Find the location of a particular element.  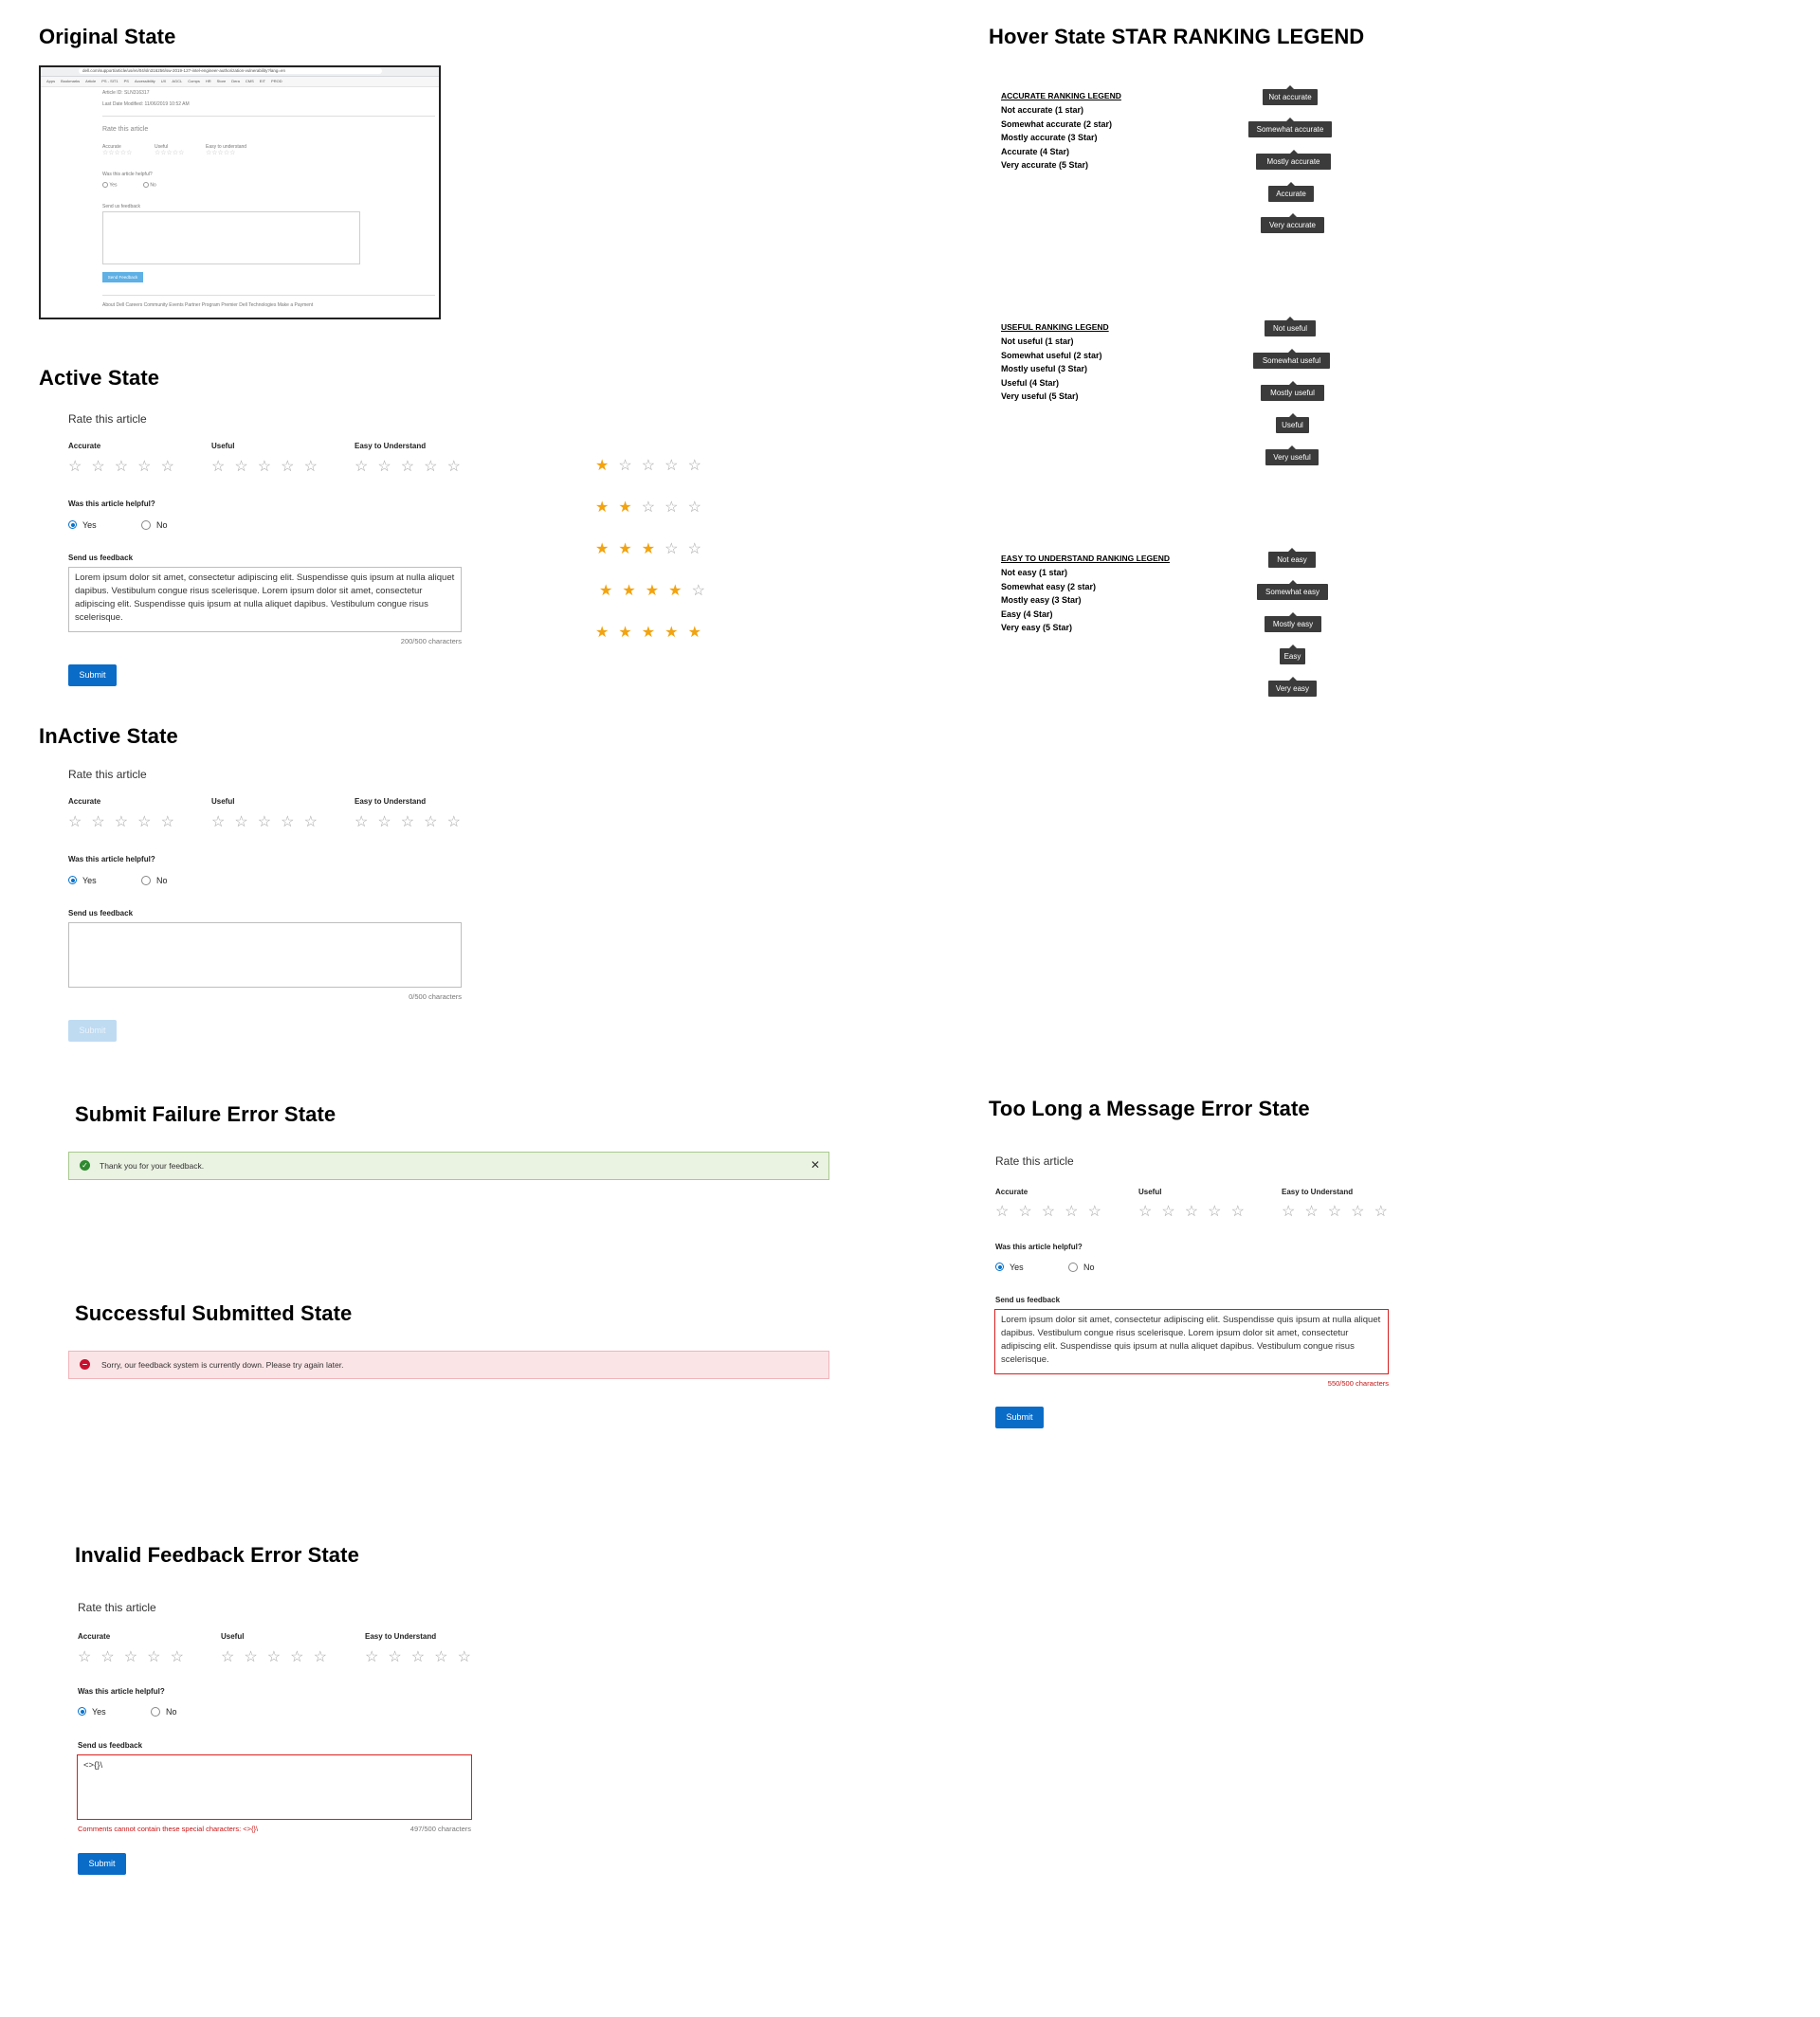

inactive-no-option: No is located at coordinates (154, 881).